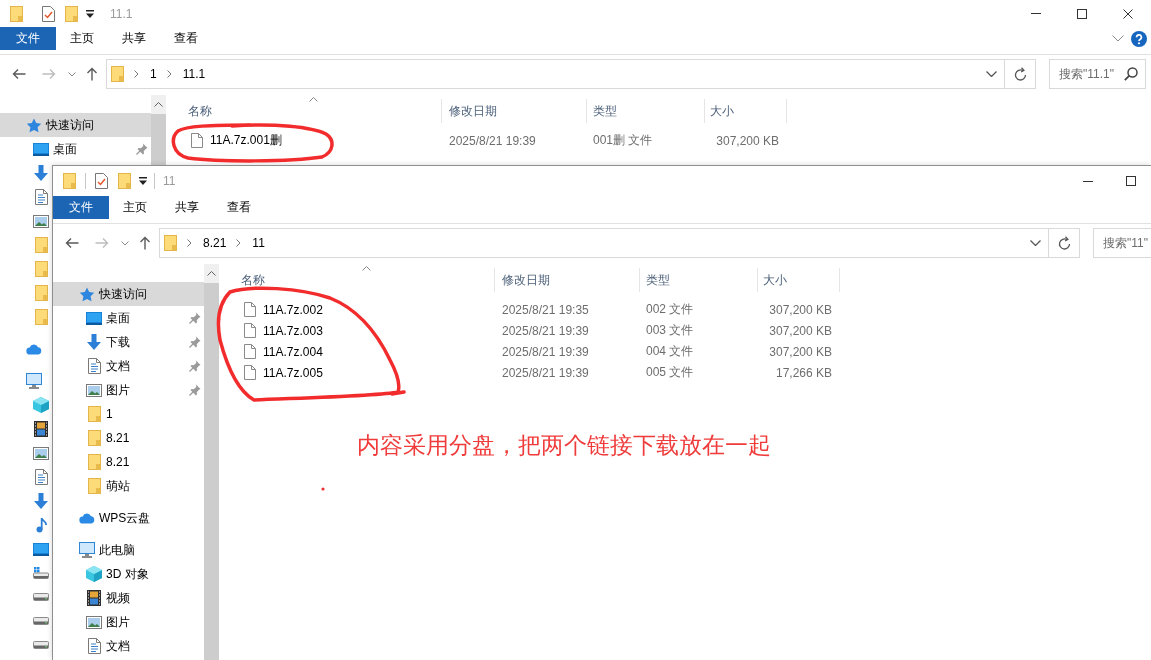 This screenshot has height=660, width=1151. What do you see at coordinates (293, 309) in the screenshot?
I see `file-name: 11A.7z.002` at bounding box center [293, 309].